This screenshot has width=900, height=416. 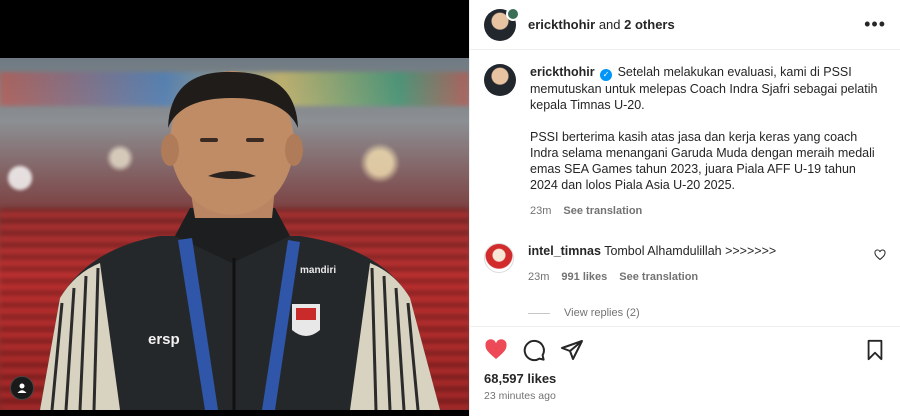 What do you see at coordinates (708, 211) in the screenshot?
I see `caption-meta: 23m See translation` at bounding box center [708, 211].